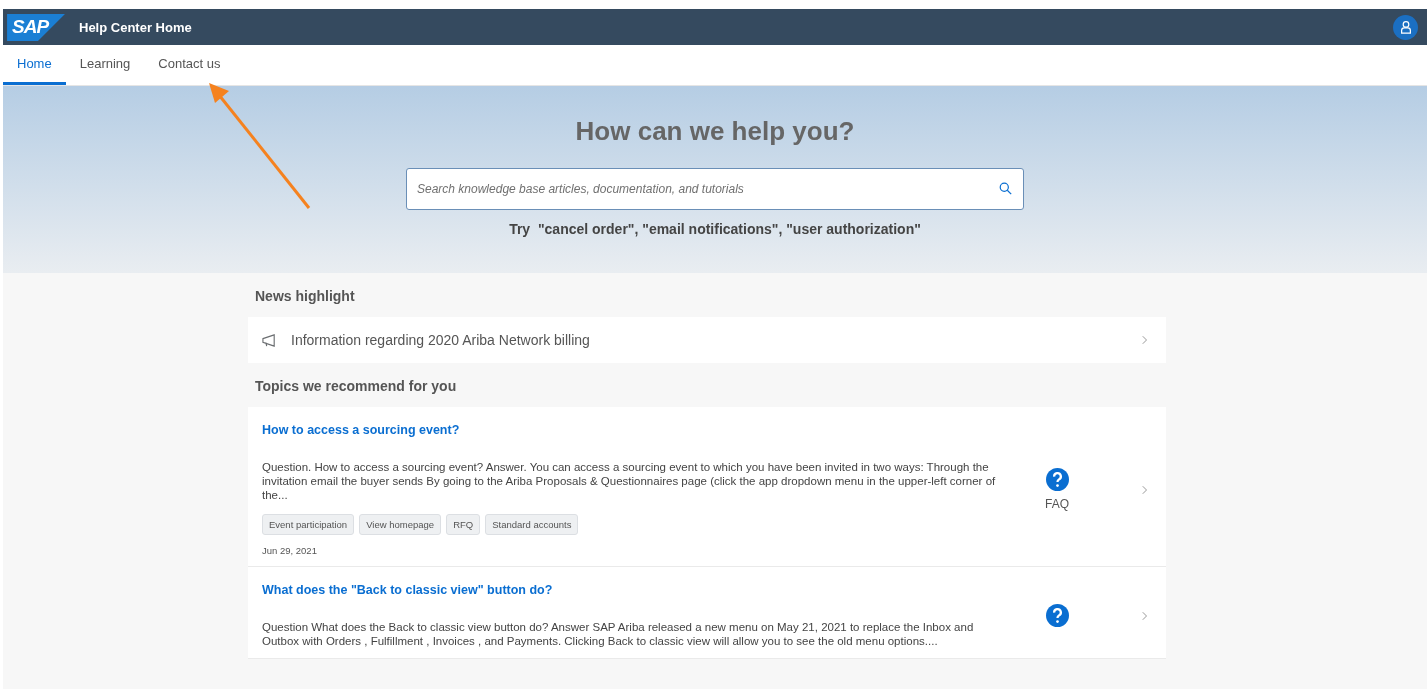 This screenshot has width=1427, height=689. What do you see at coordinates (532, 524) in the screenshot?
I see `topic-tag: Standard accounts` at bounding box center [532, 524].